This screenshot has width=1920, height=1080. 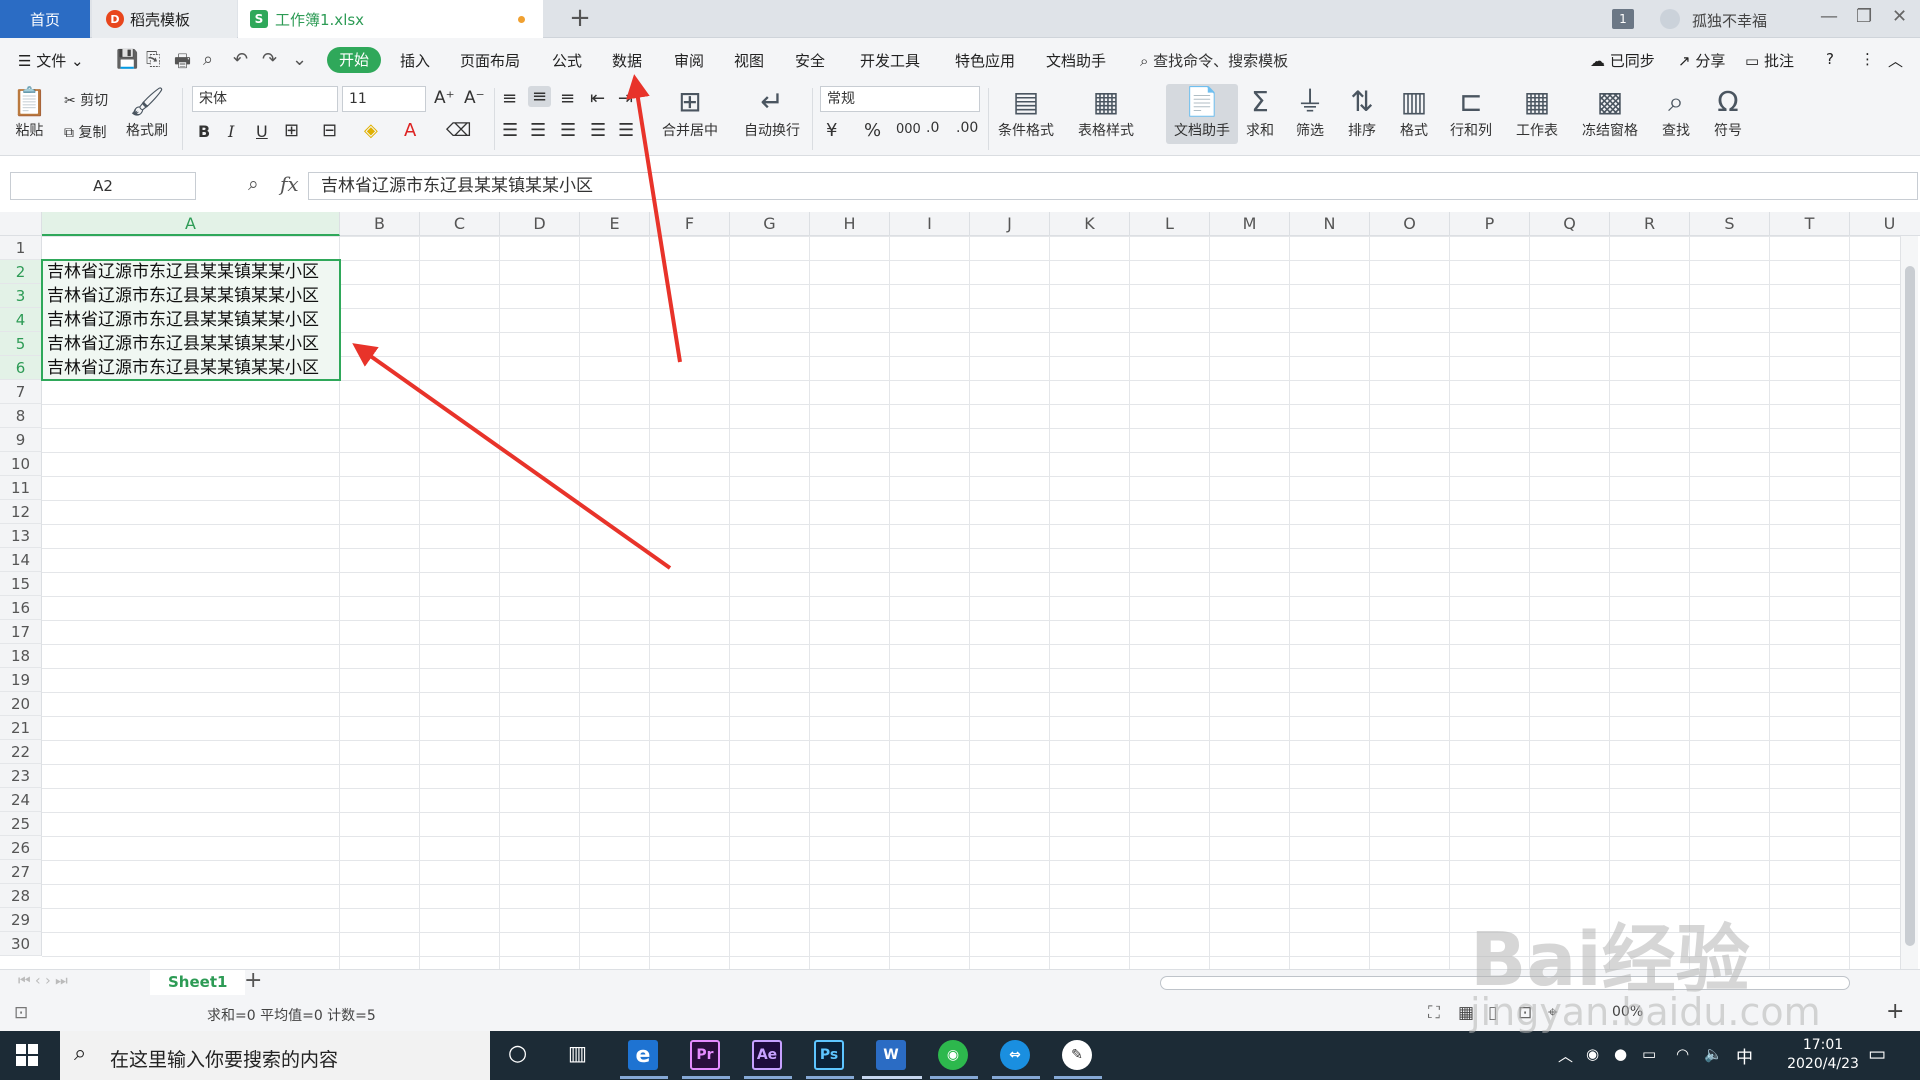 What do you see at coordinates (1769, 60) in the screenshot?
I see `comment-button: ▭ 批注` at bounding box center [1769, 60].